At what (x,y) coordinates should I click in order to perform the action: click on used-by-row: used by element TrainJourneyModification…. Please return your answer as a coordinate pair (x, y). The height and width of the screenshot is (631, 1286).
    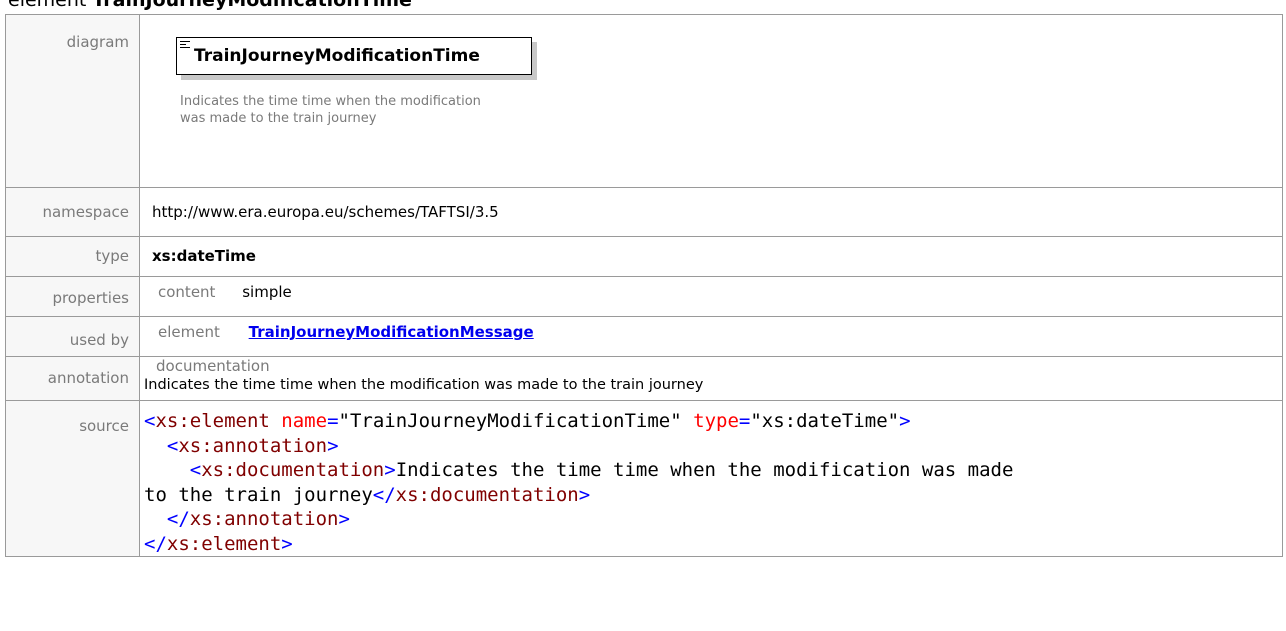
    Looking at the image, I should click on (644, 336).